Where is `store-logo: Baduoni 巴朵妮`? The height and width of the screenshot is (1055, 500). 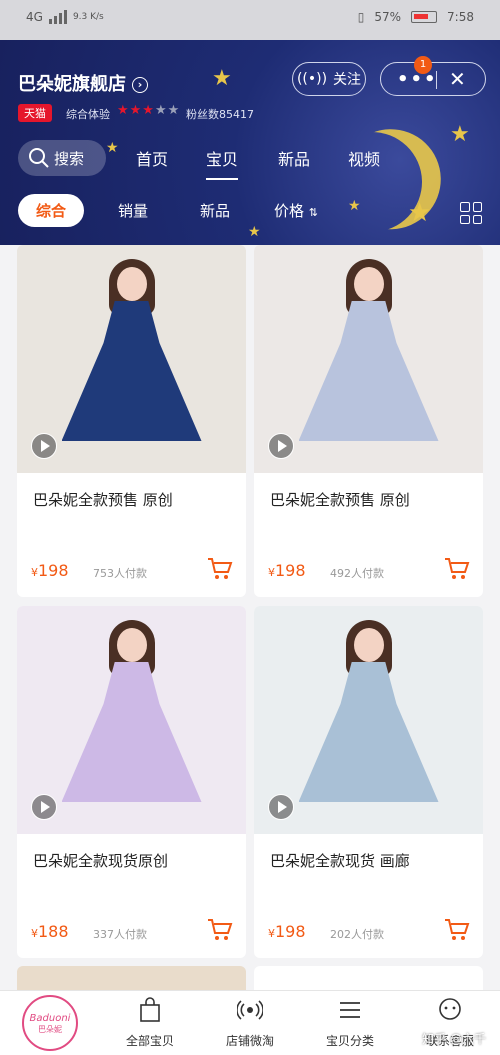
store-logo: Baduoni 巴朵妮 is located at coordinates (50, 1023).